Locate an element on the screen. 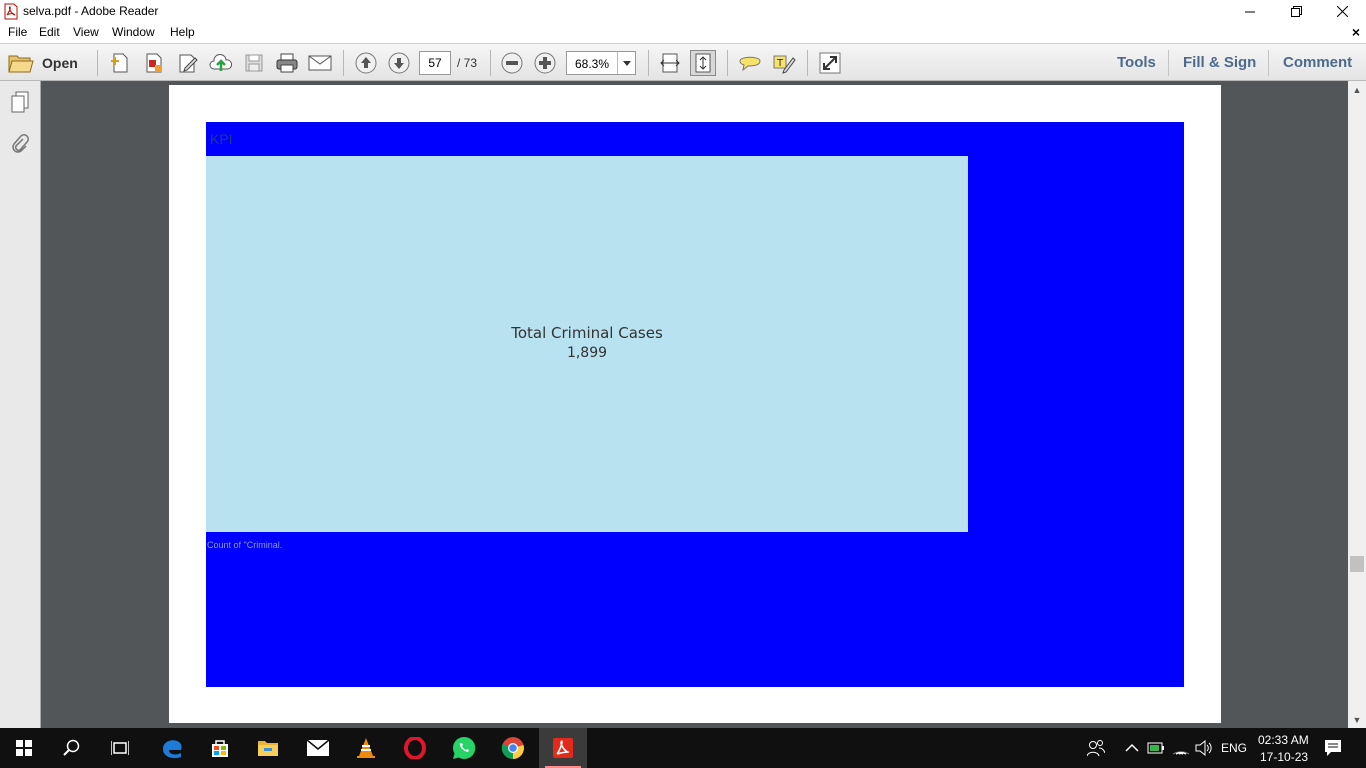 The image size is (1366, 768). fit-page-icon is located at coordinates (703, 63).